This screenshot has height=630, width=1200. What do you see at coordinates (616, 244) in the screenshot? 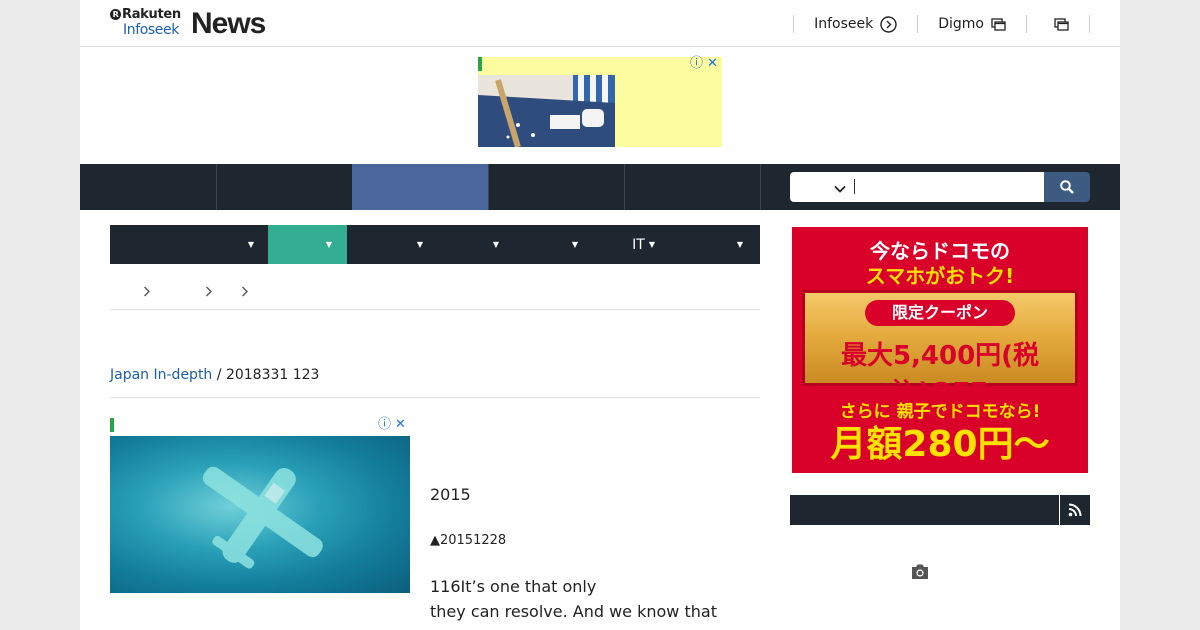
I see `category-tab-it: IT ▼` at bounding box center [616, 244].